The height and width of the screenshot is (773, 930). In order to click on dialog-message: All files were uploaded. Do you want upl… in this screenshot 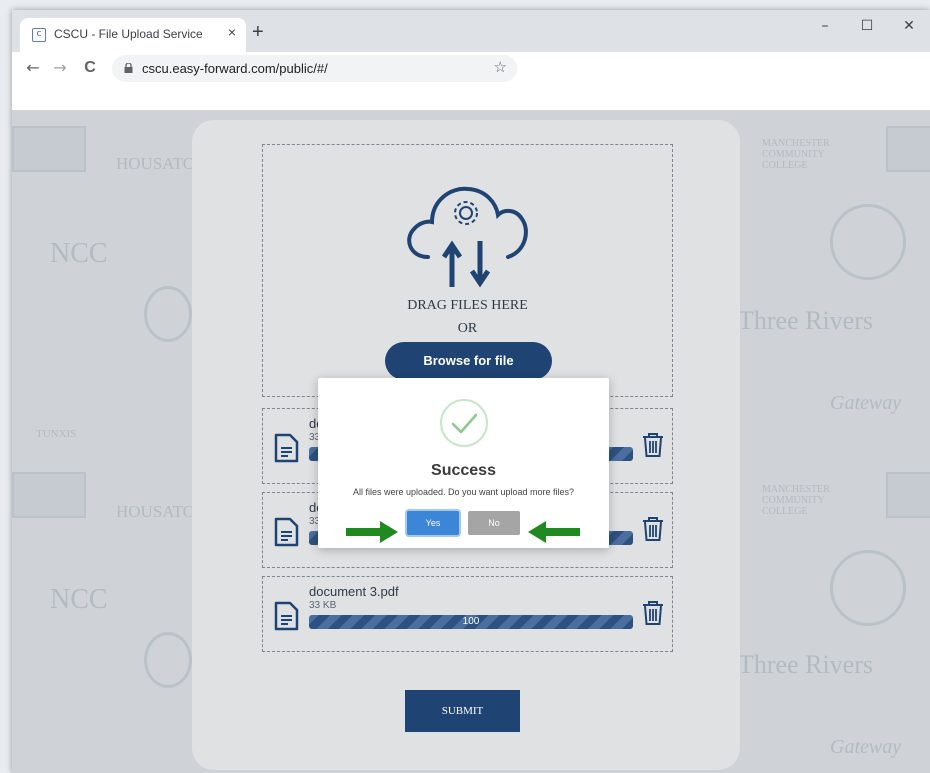, I will do `click(463, 492)`.